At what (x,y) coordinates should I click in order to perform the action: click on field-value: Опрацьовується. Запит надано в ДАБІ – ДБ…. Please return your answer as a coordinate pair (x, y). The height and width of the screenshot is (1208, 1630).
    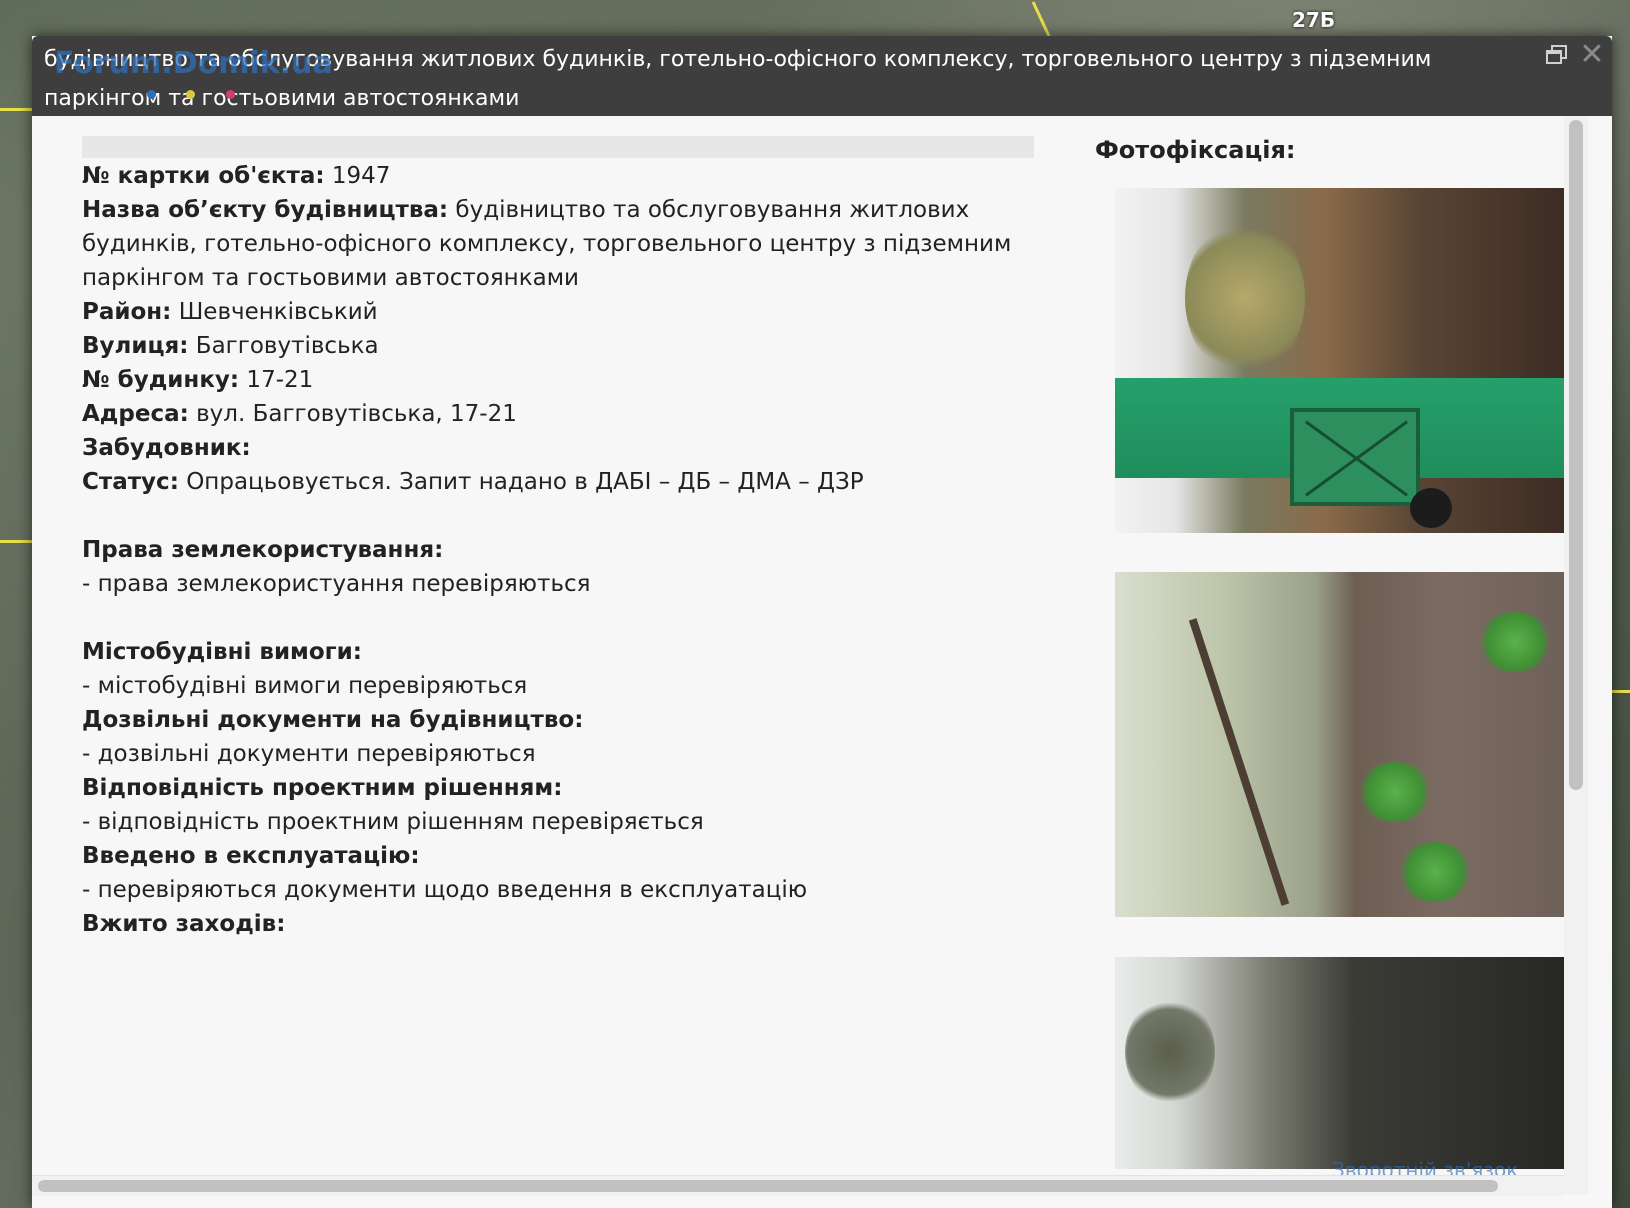
    Looking at the image, I should click on (521, 482).